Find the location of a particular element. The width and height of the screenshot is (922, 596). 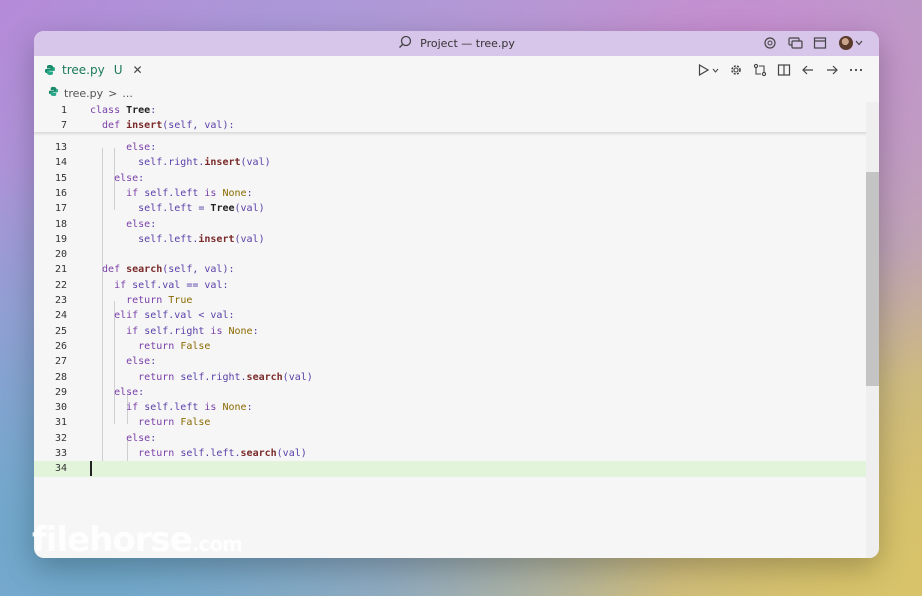

code-line: 22 if self.val == val: is located at coordinates (450, 285).